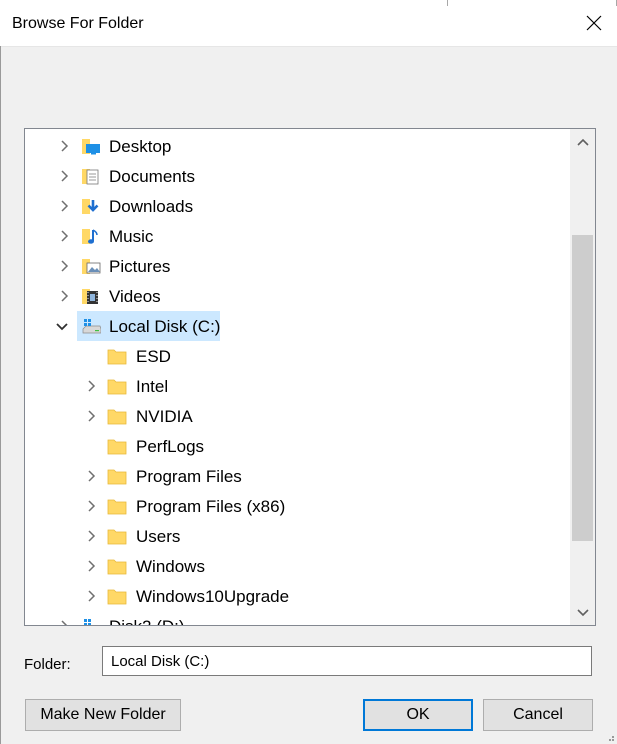  Describe the element at coordinates (610, 737) in the screenshot. I see `resize-grip-icon` at that location.